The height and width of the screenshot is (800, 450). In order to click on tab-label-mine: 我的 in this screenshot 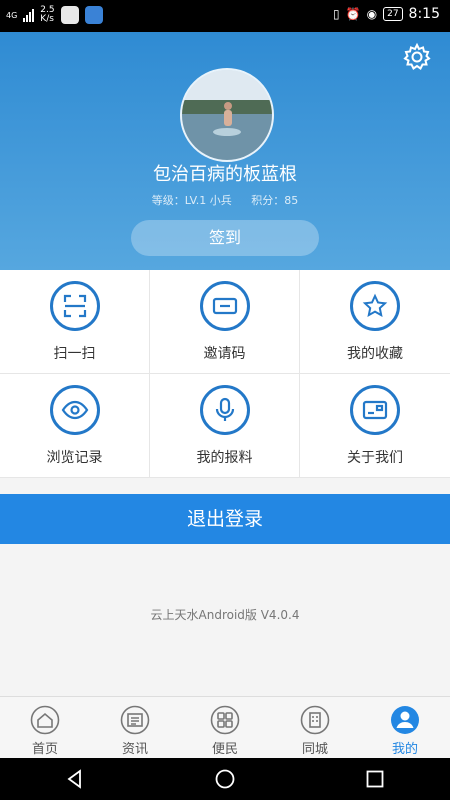, I will do `click(404, 749)`.